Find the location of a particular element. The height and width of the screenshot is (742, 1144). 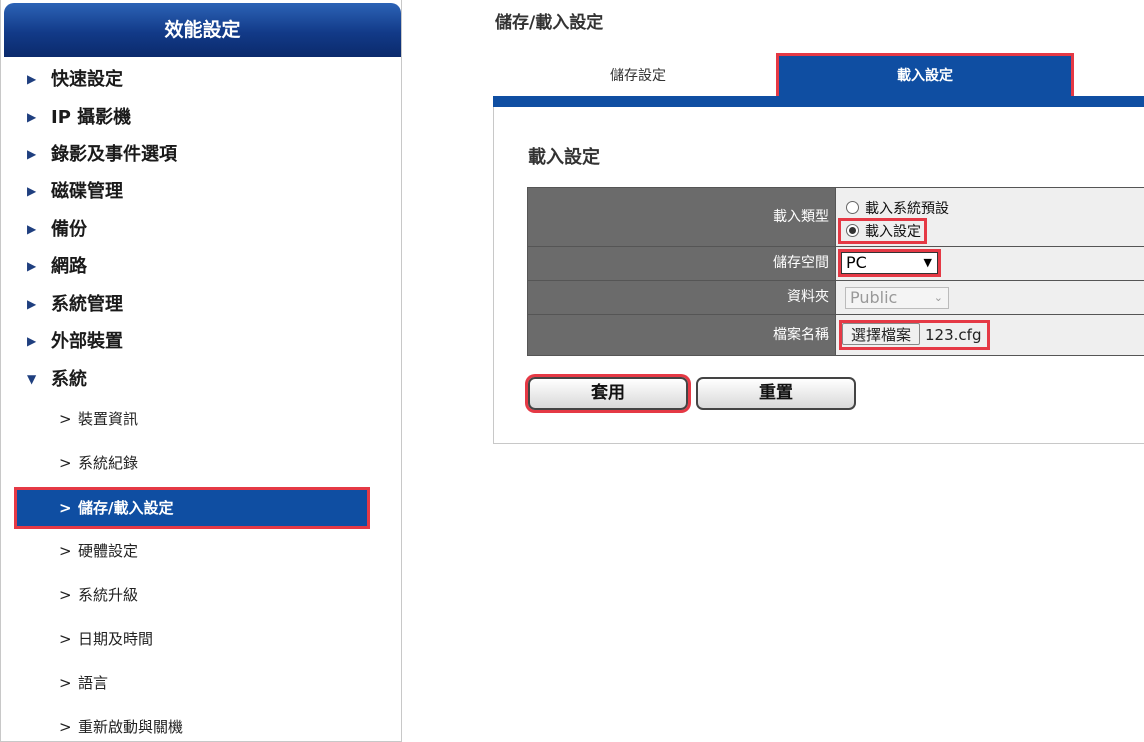

radio-unchecked-icon is located at coordinates (852, 207).